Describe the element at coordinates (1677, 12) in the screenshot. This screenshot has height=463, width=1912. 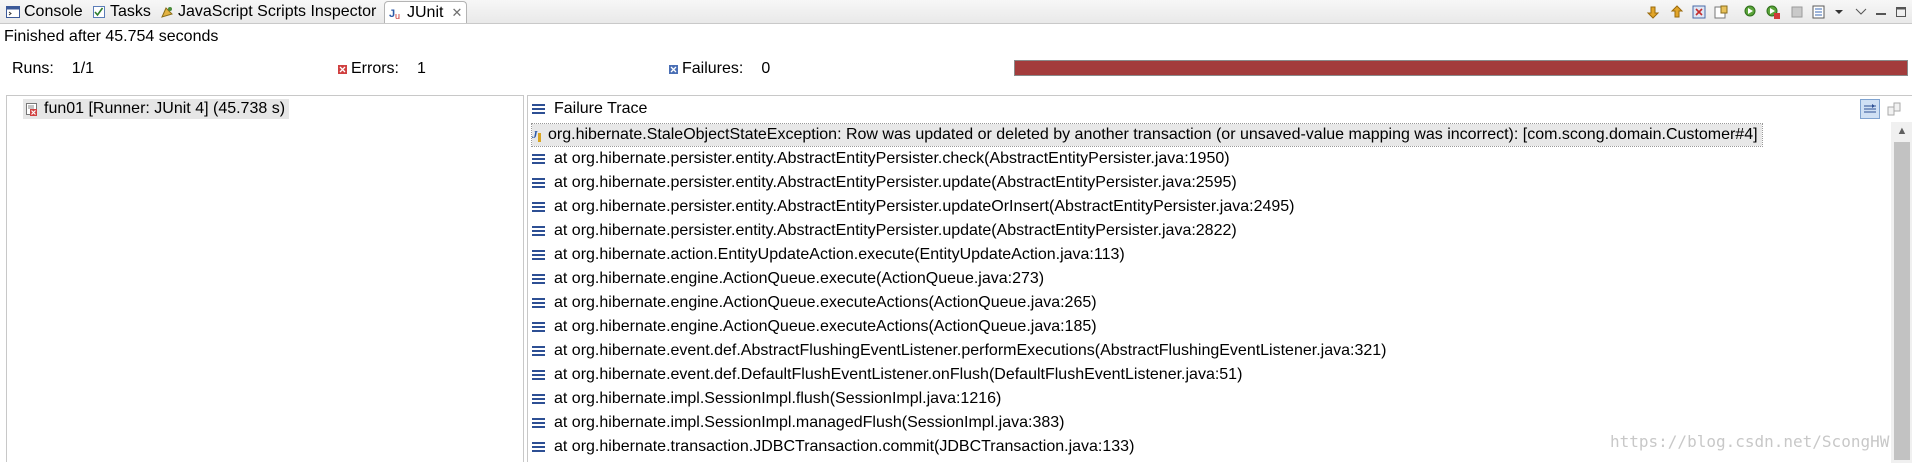
I see `previous-failure-icon` at that location.